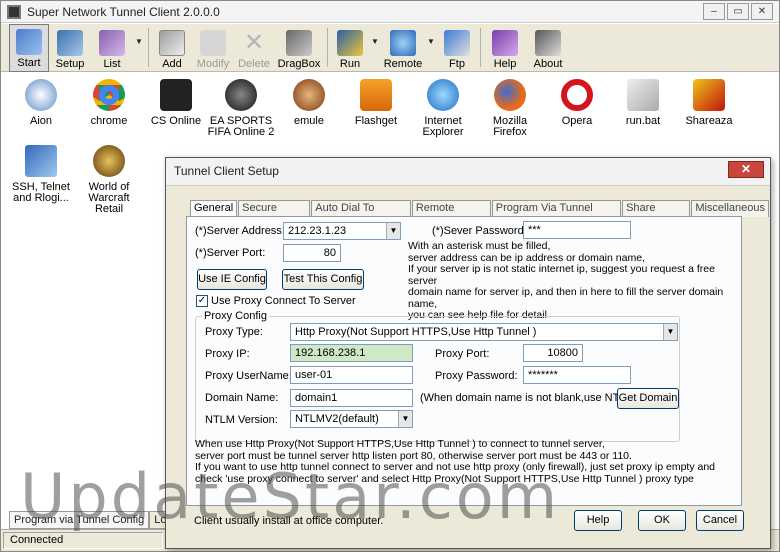 Image resolution: width=780 pixels, height=552 pixels. I want to click on program-label: Aion, so click(41, 121).